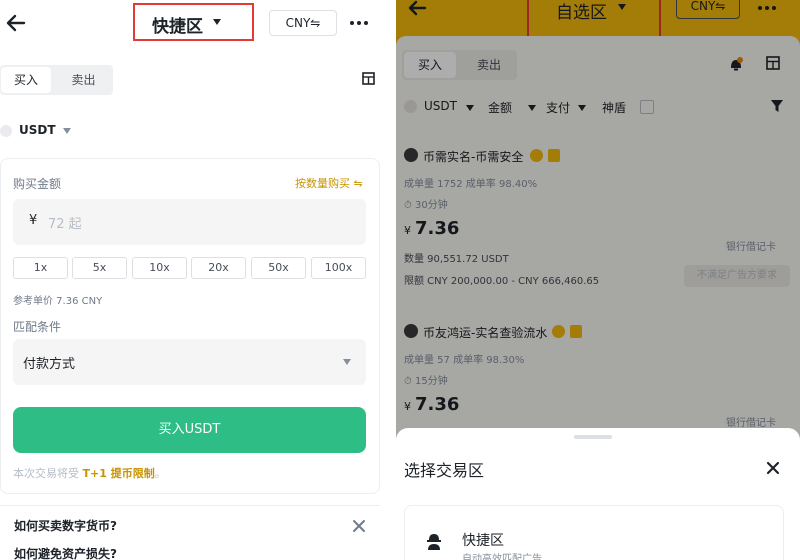 The image size is (800, 560). I want to click on payment-method-label: 付款方式, so click(49, 364).